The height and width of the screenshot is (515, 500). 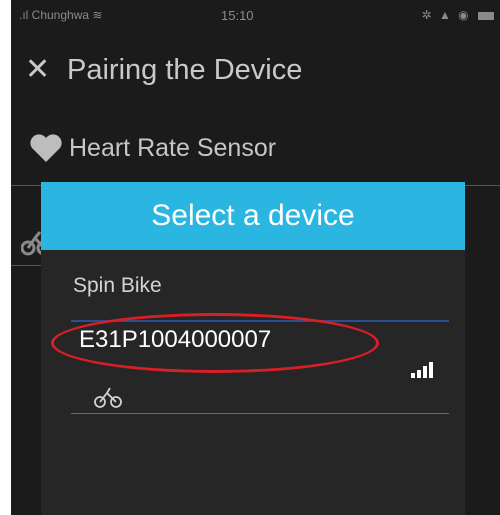 I want to click on carrier-label: .ıl Chunghwa ≋, so click(x=61, y=15).